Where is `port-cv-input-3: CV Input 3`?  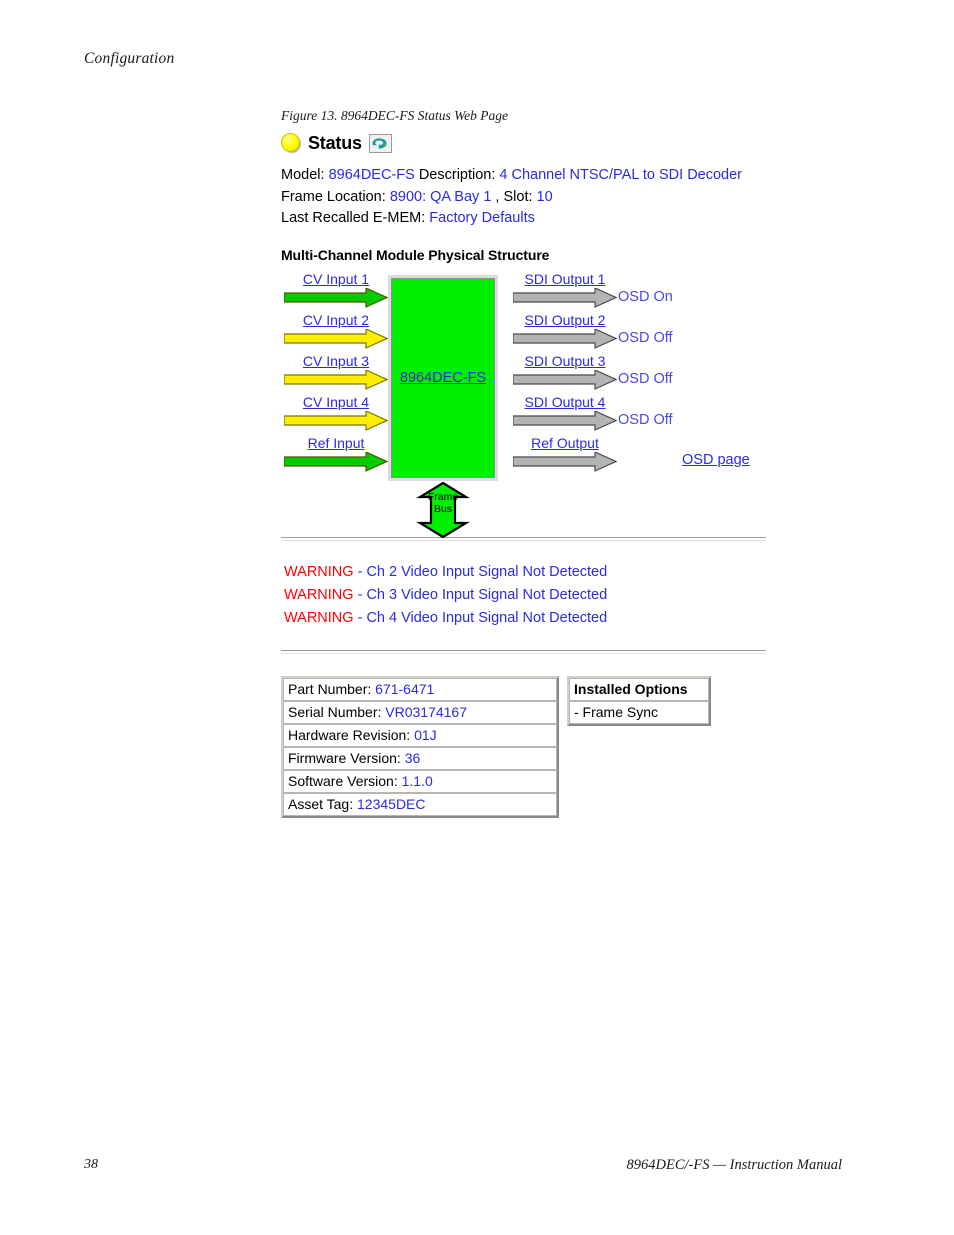
port-cv-input-3: CV Input 3 is located at coordinates (336, 371).